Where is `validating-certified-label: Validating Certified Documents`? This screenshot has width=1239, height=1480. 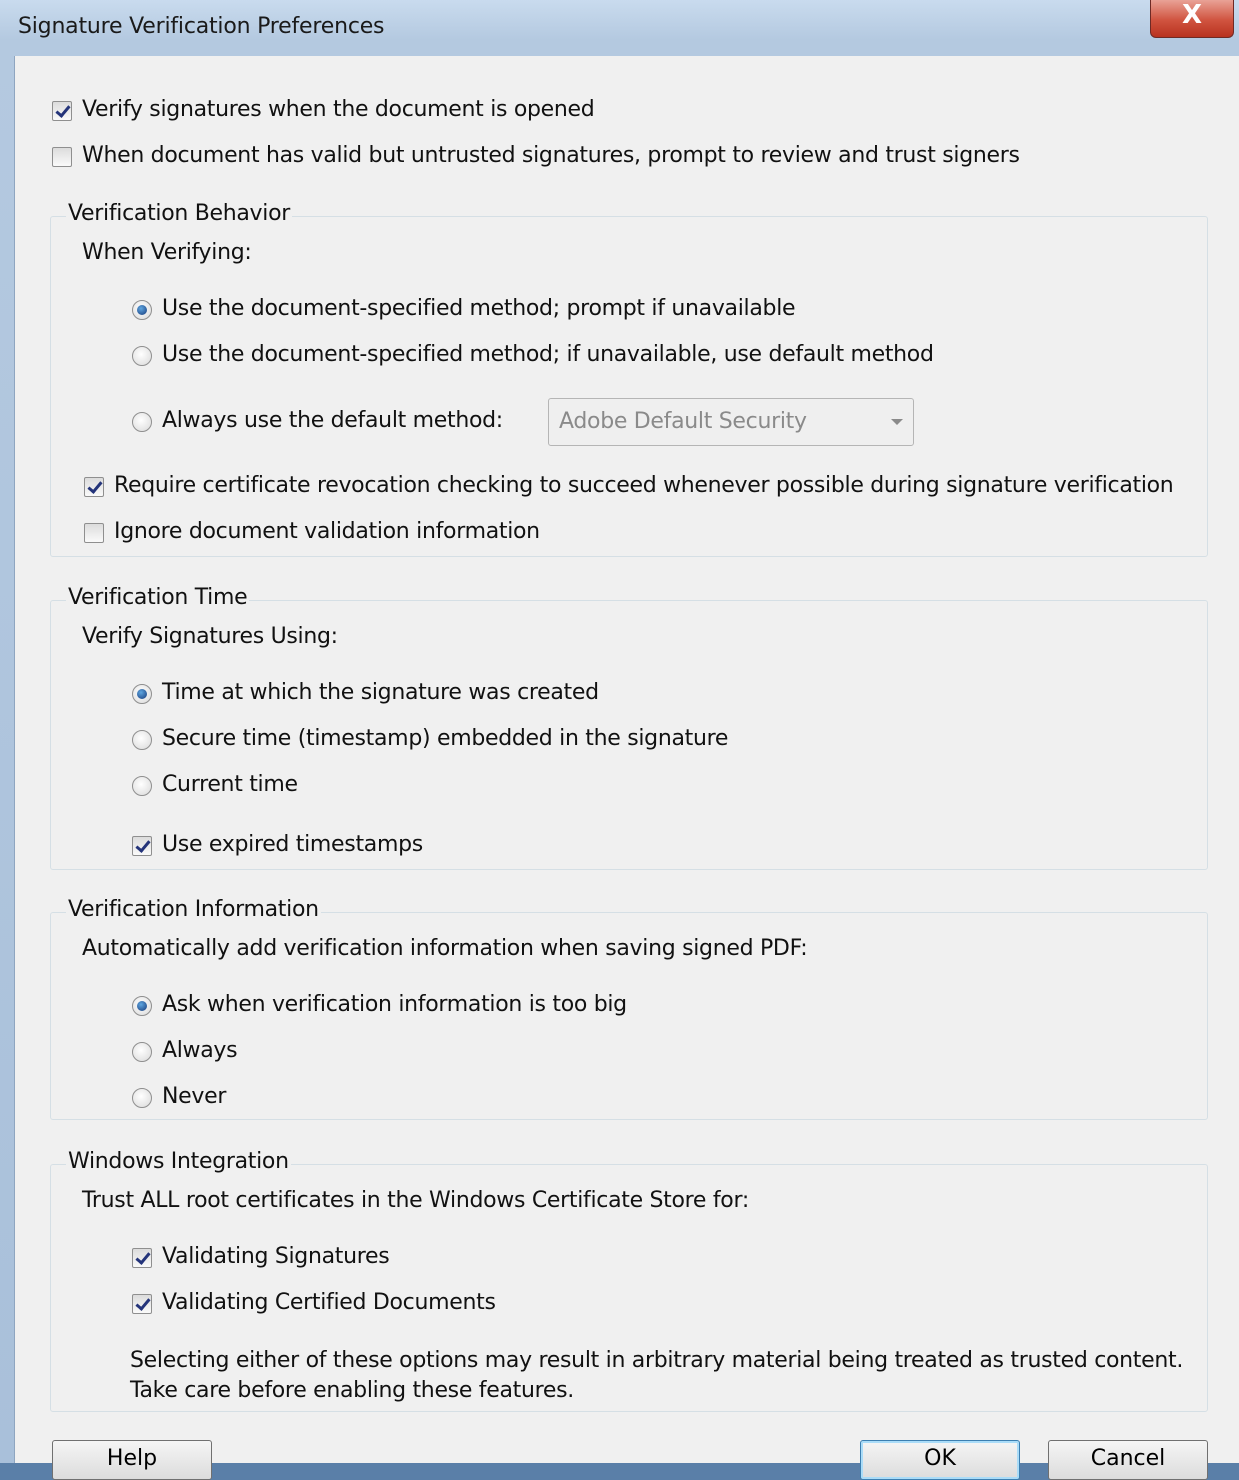 validating-certified-label: Validating Certified Documents is located at coordinates (329, 1302).